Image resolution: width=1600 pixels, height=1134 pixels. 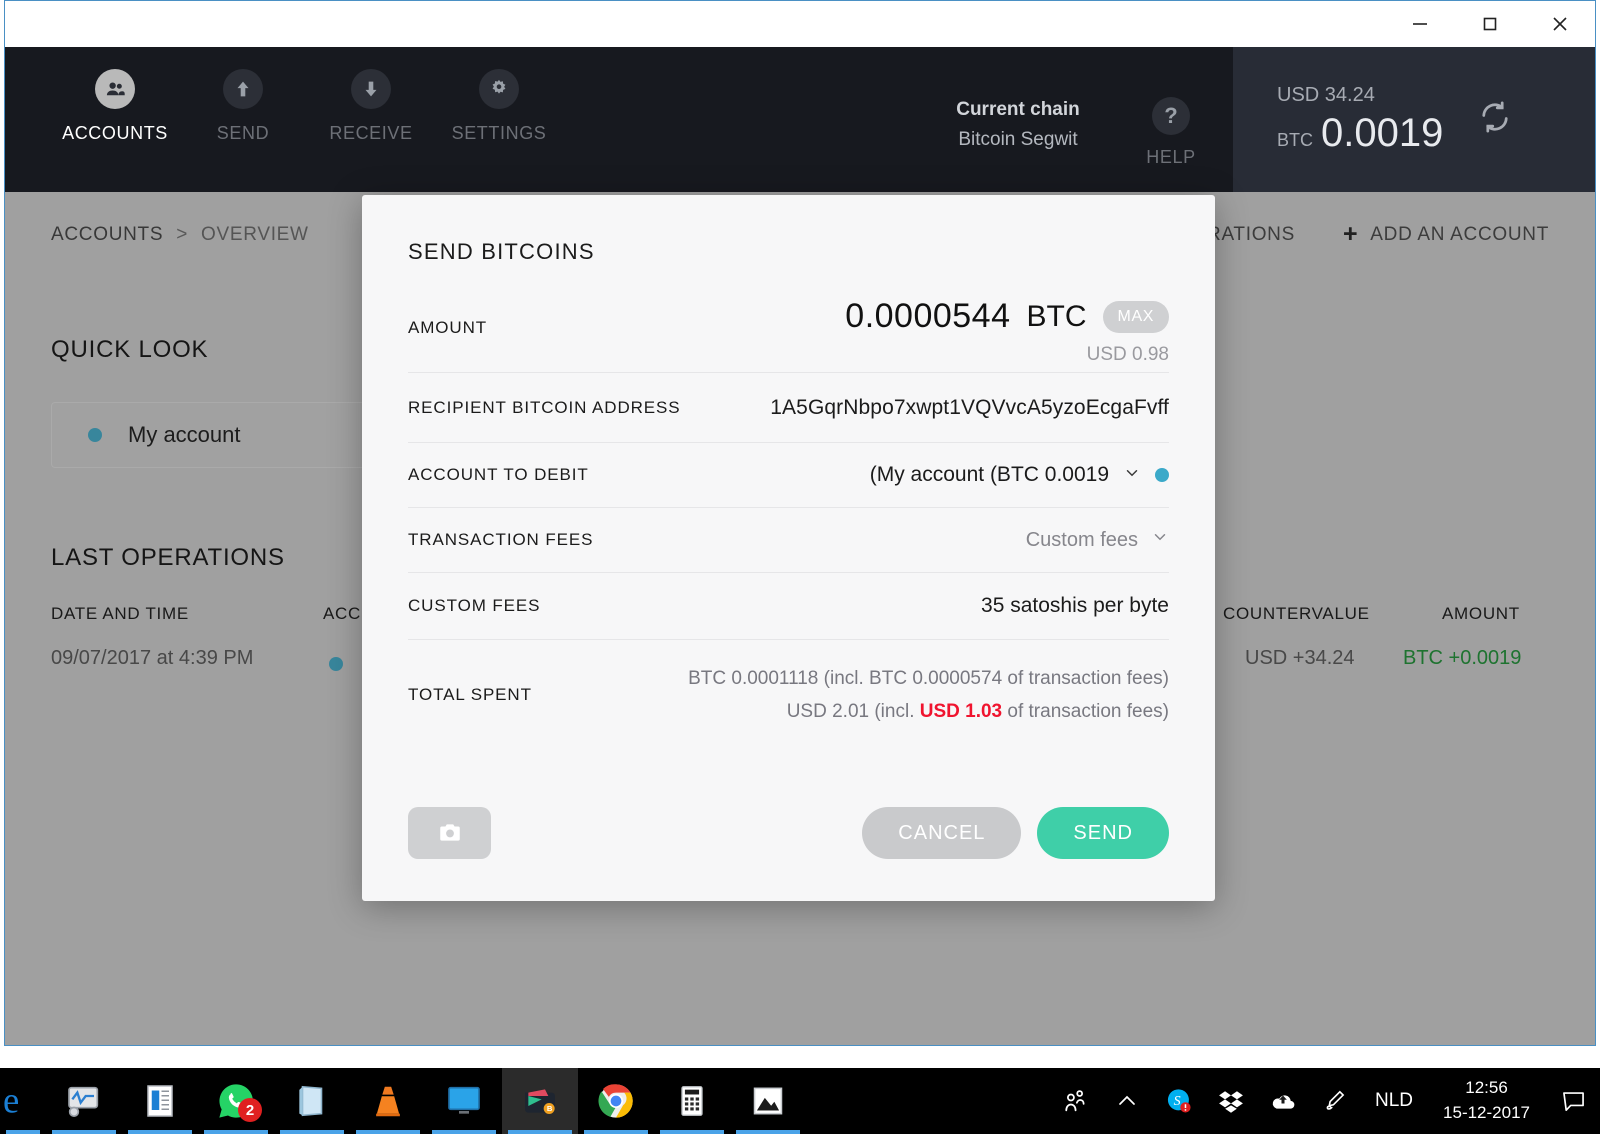 I want to click on balance-text: USD 34.24 BTC 0.0019, so click(x=1360, y=120).